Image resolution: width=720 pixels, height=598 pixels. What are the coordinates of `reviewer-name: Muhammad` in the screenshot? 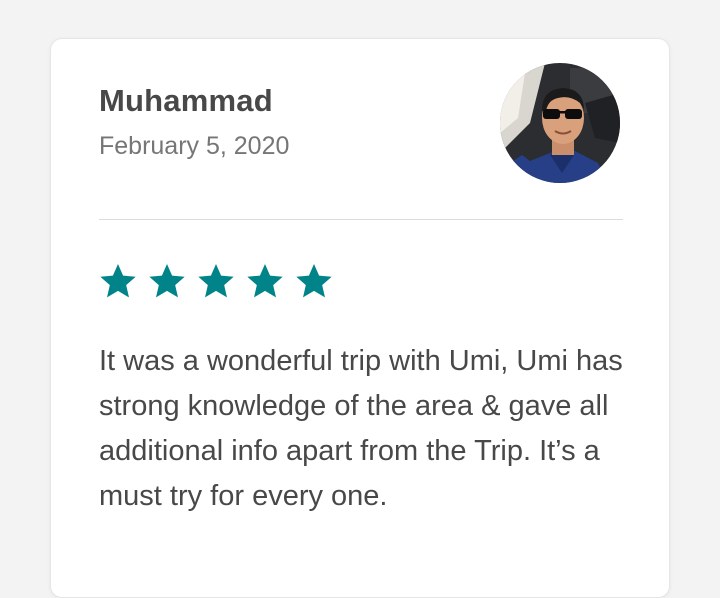 It's located at (186, 100).